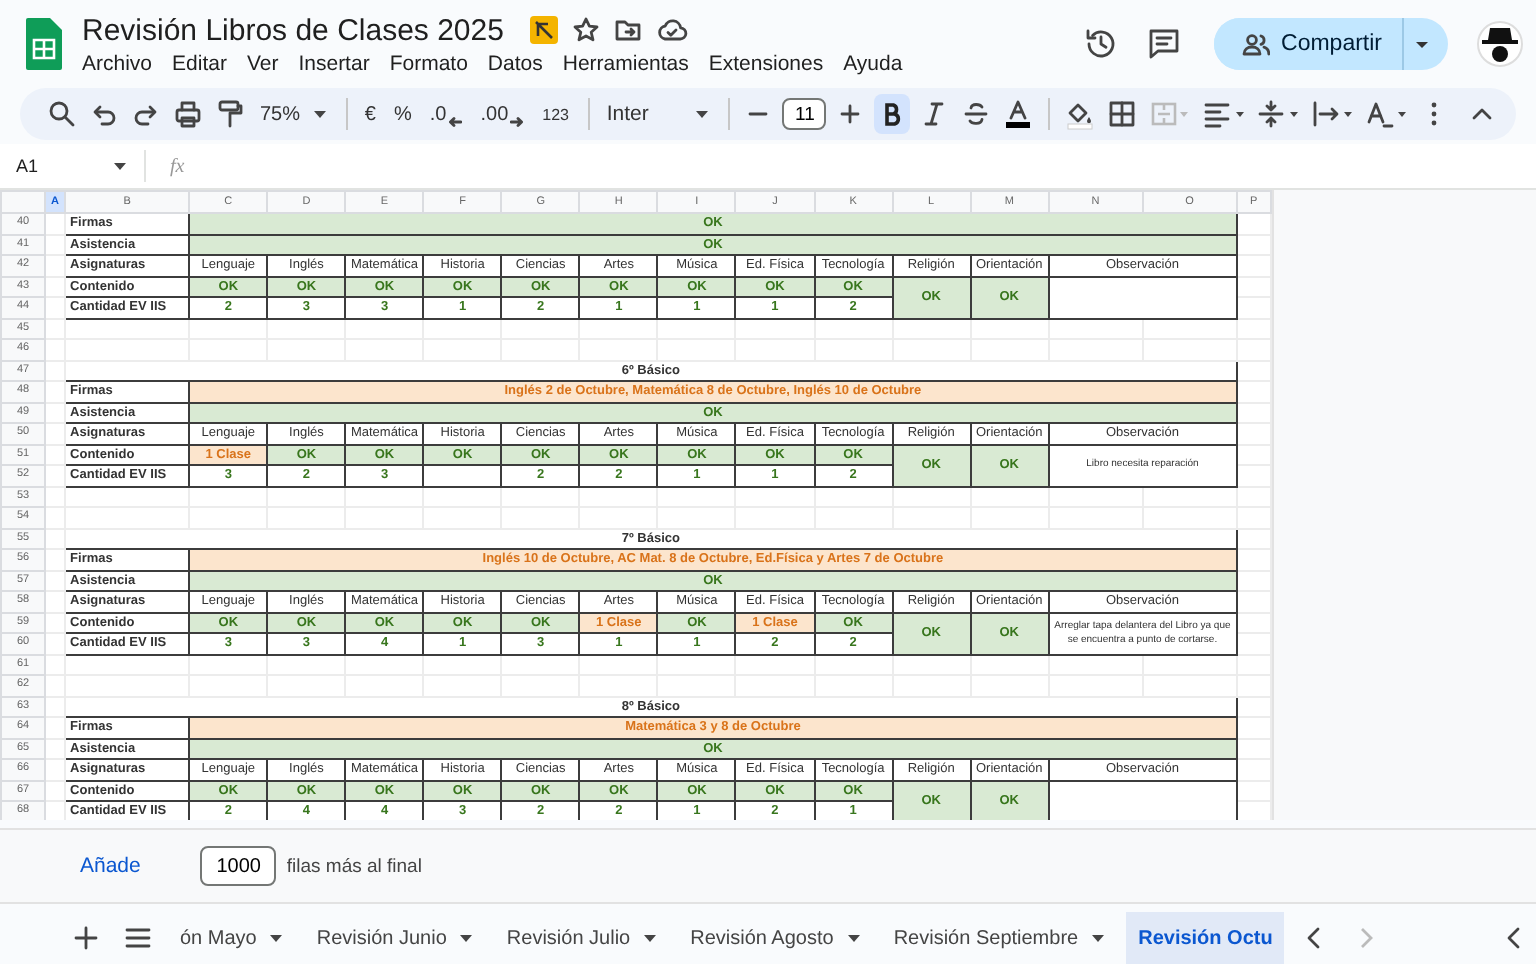  Describe the element at coordinates (294, 114) in the screenshot. I see `zoom-dropdown: 75%` at that location.